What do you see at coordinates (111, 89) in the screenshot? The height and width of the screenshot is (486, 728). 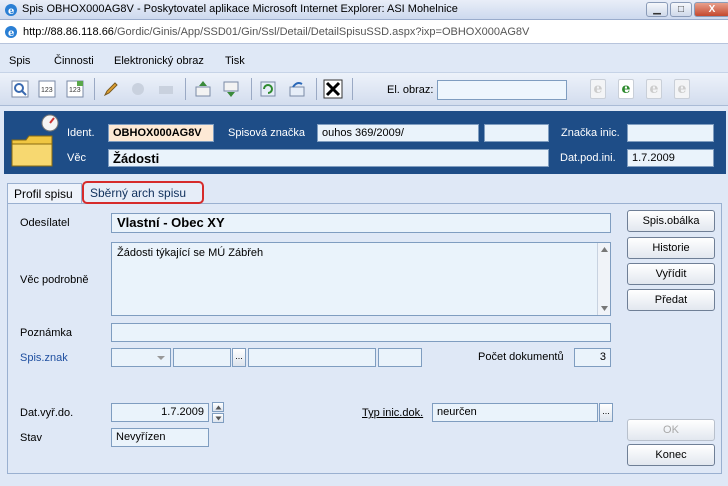 I see `edit-icon` at bounding box center [111, 89].